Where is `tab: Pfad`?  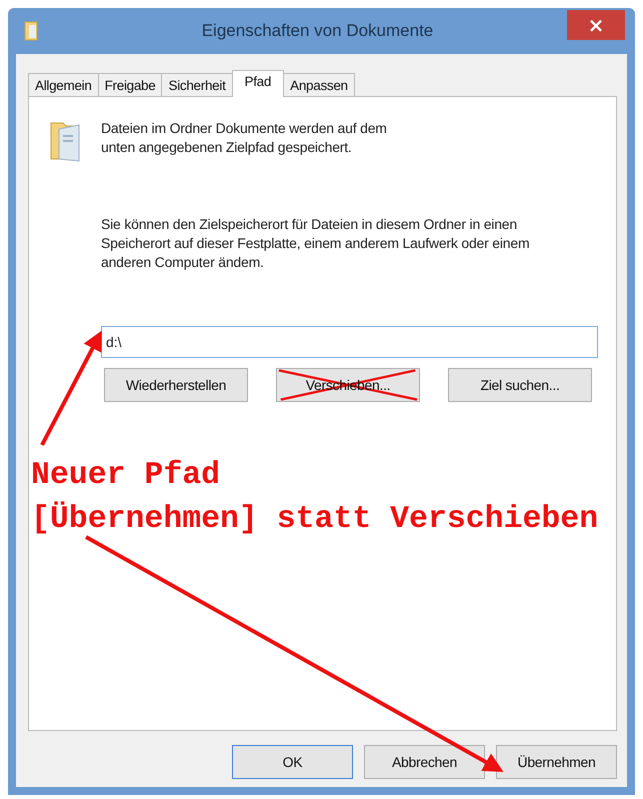 tab: Pfad is located at coordinates (258, 83).